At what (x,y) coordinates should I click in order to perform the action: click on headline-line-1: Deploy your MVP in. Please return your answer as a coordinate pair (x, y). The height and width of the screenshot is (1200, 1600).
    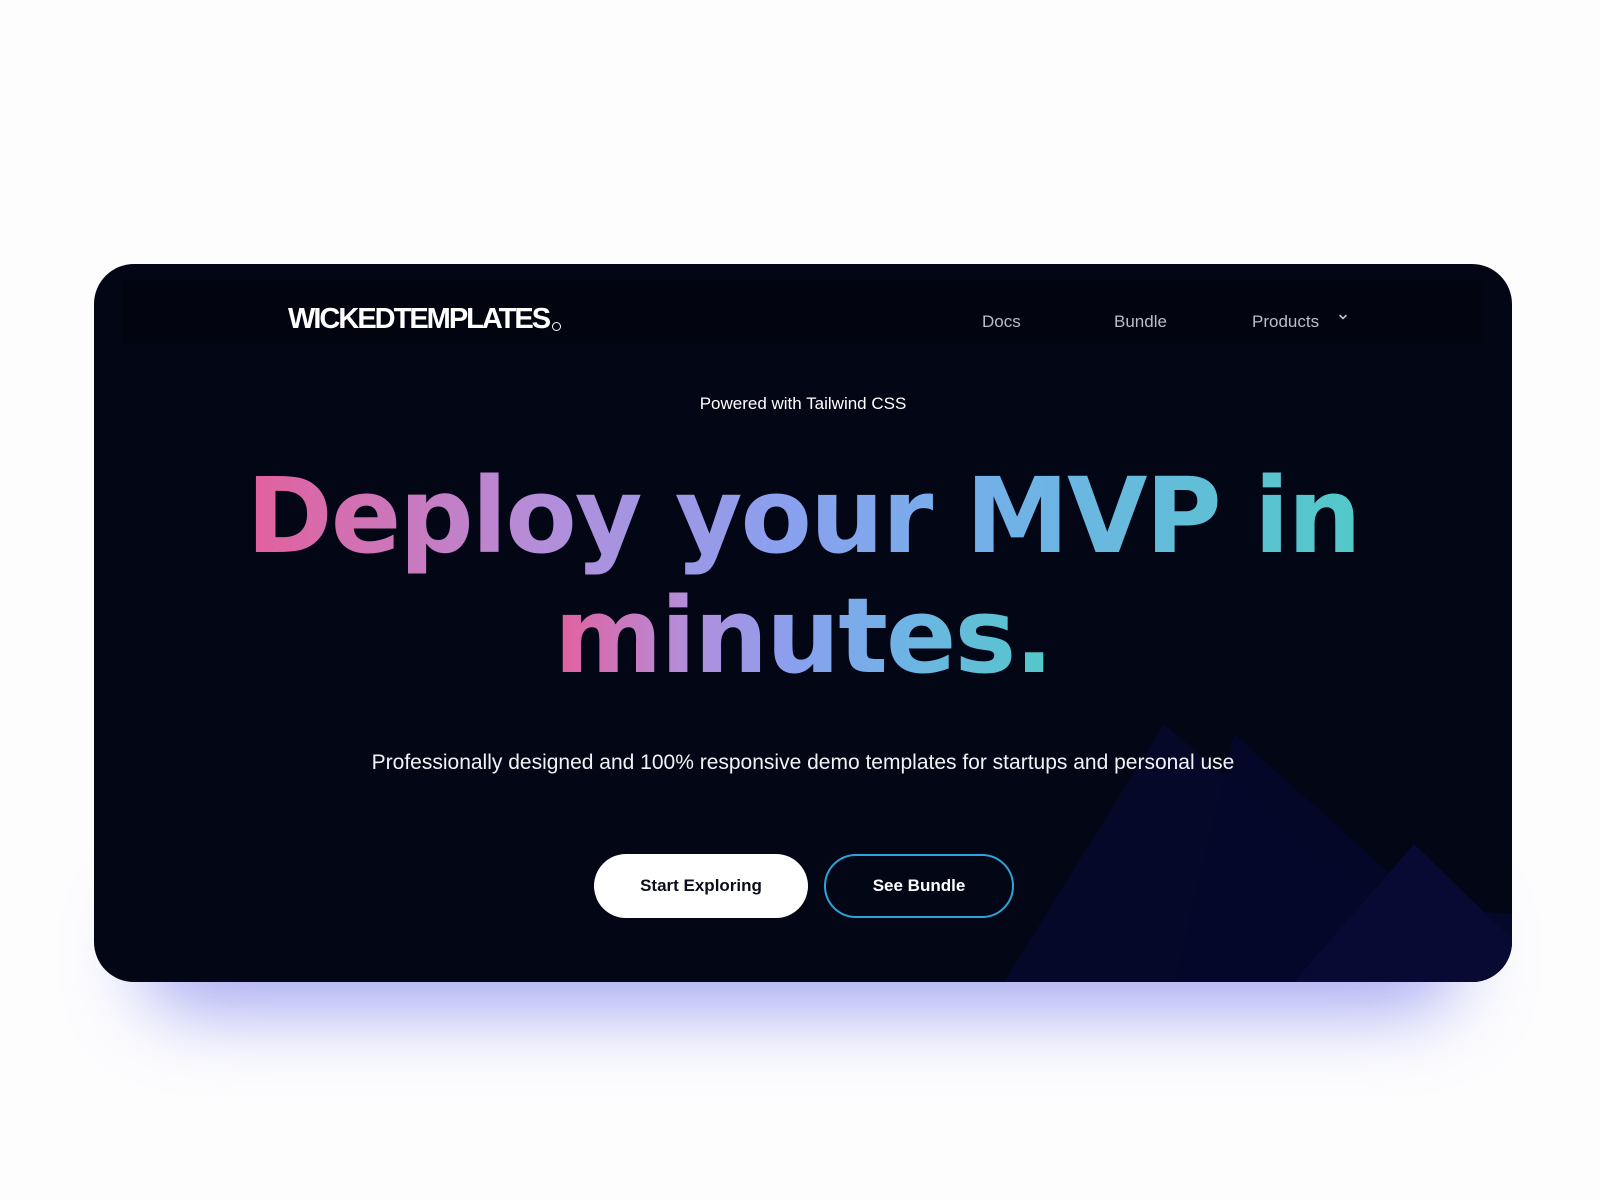
    Looking at the image, I should click on (803, 516).